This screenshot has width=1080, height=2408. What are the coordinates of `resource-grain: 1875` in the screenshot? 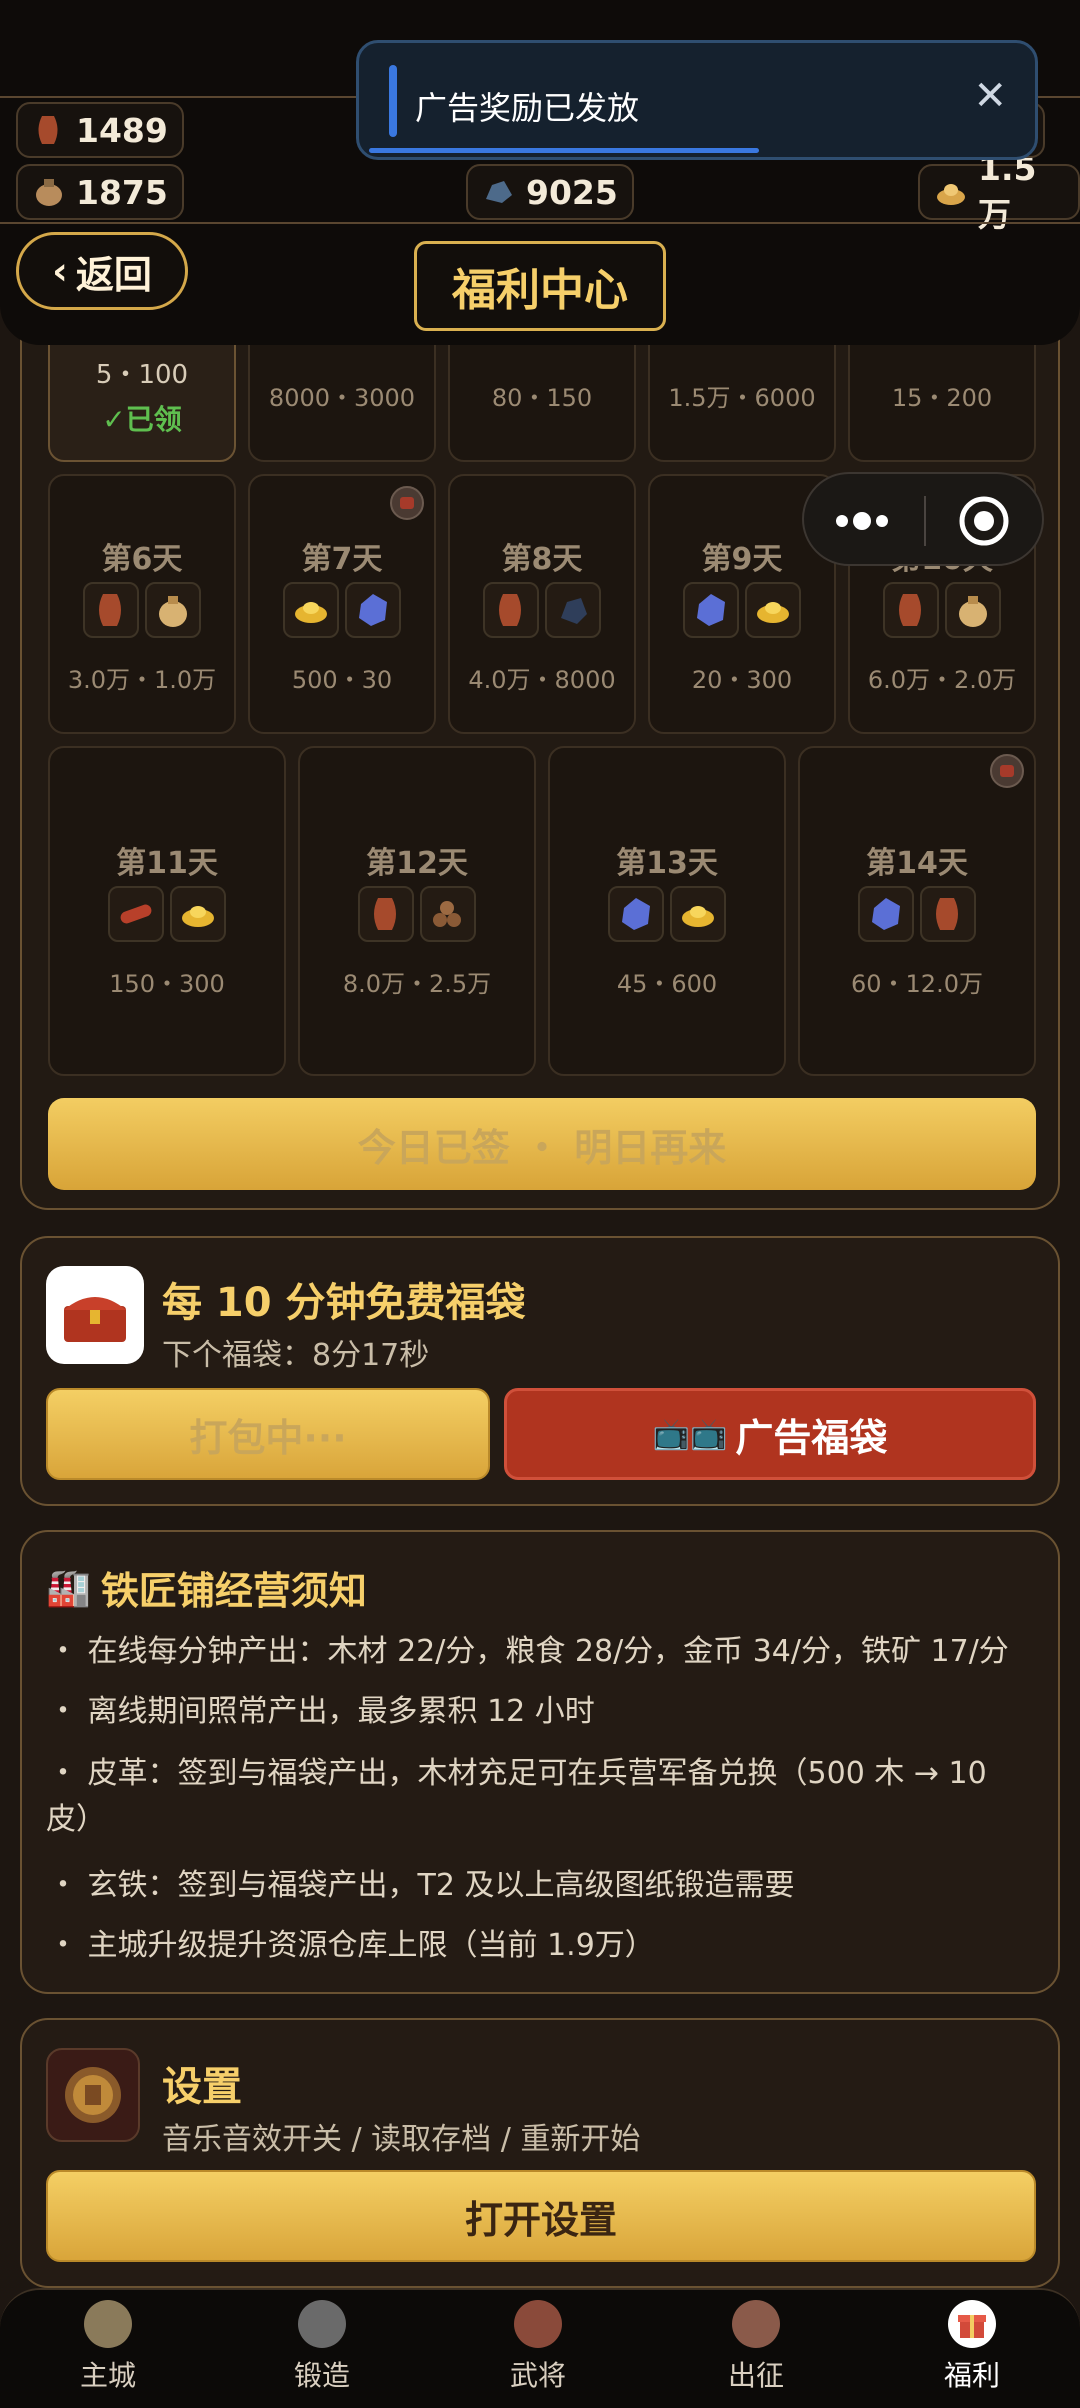 It's located at (100, 192).